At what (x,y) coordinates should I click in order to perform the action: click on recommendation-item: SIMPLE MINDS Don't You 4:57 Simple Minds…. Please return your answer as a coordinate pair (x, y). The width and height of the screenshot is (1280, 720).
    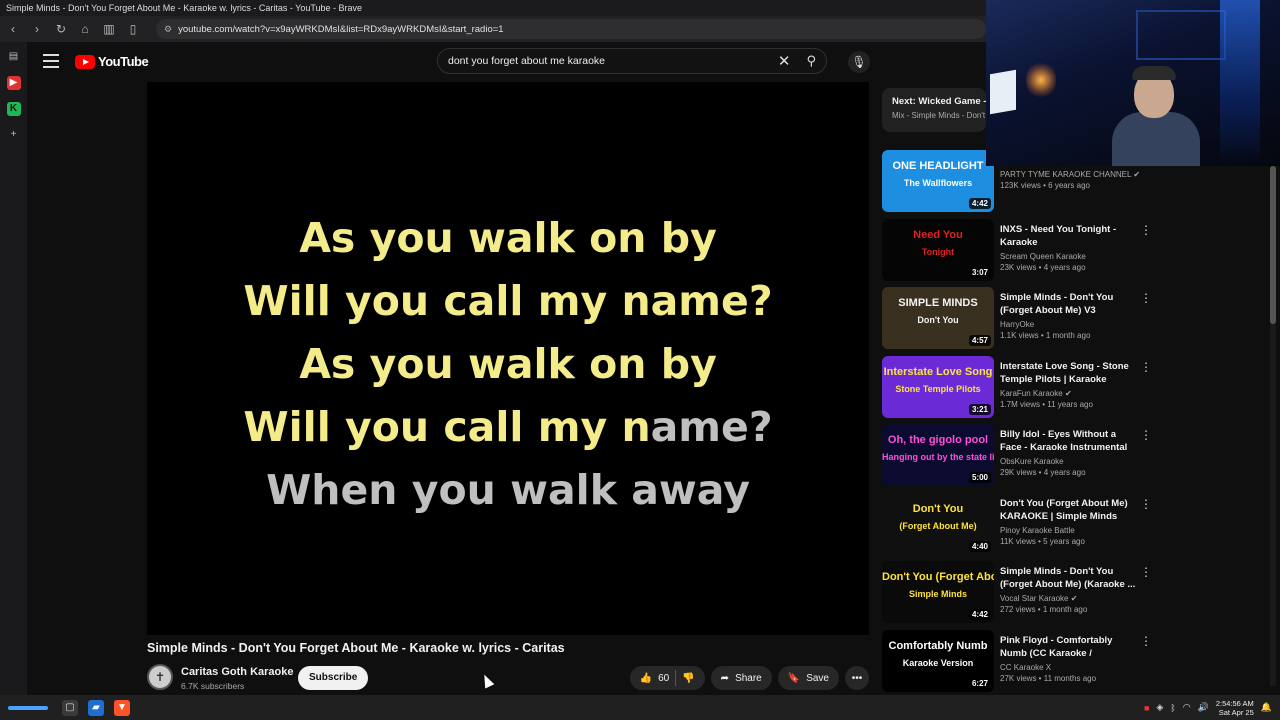
    Looking at the image, I should click on (1018, 319).